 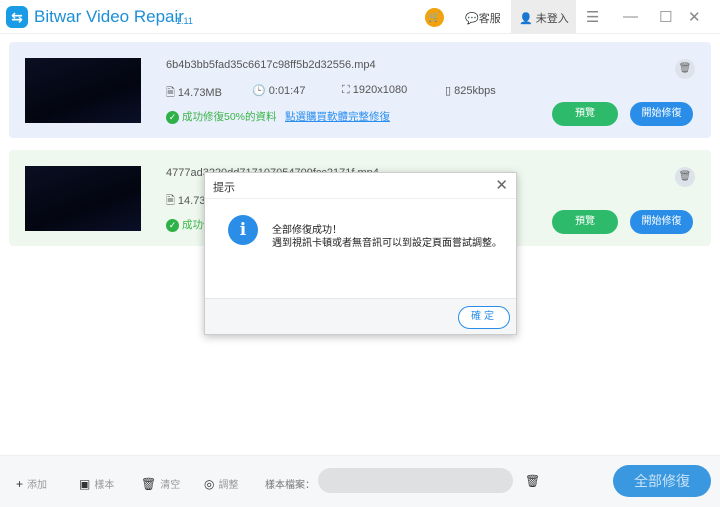 I want to click on maximize-button: ☐, so click(x=665, y=17).